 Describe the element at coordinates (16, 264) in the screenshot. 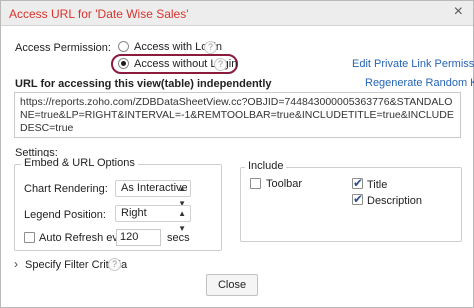

I see `chevron-right-icon: ›` at that location.